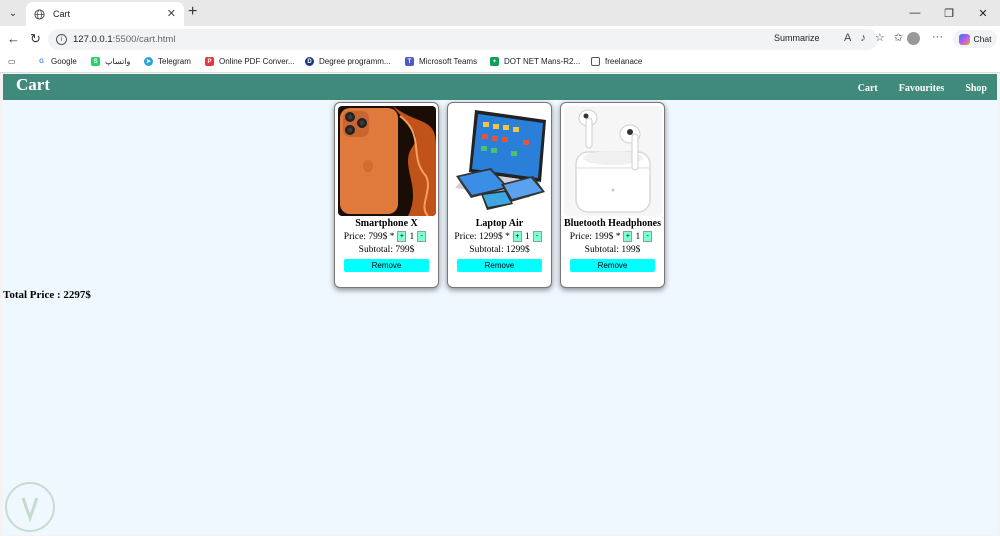 The height and width of the screenshot is (536, 1000). Describe the element at coordinates (983, 13) in the screenshot. I see `close-window-icon: ✕` at that location.